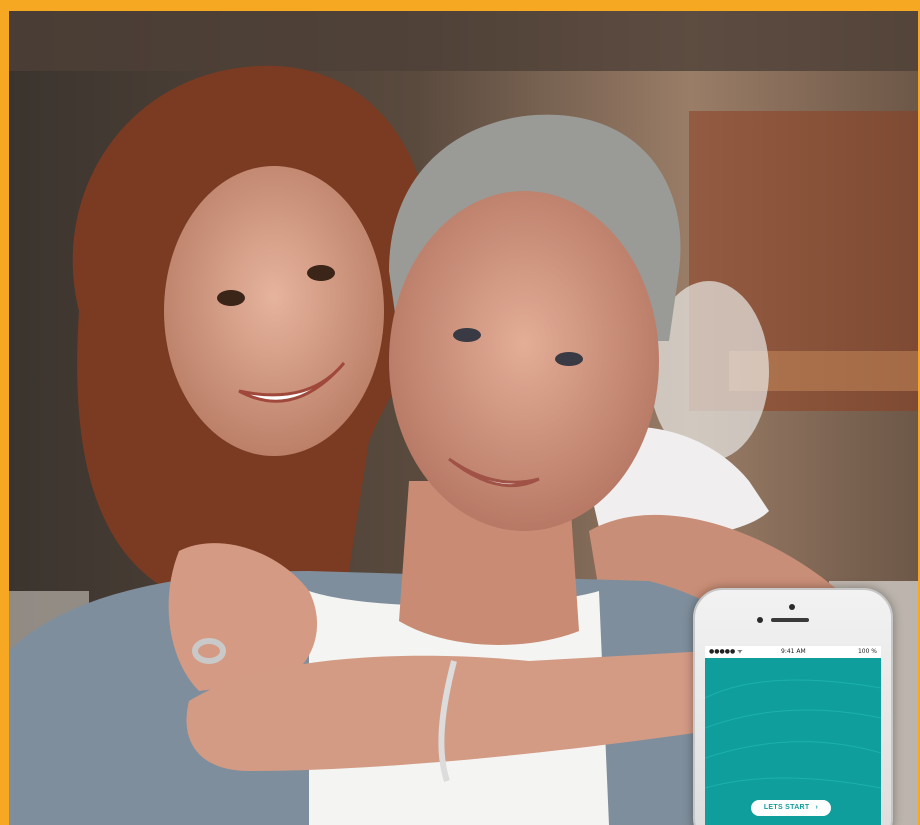 The width and height of the screenshot is (920, 825). I want to click on phone-mockup: ●●●●● ᯤ 9:41 AM 100 % LETS START ›, so click(793, 706).